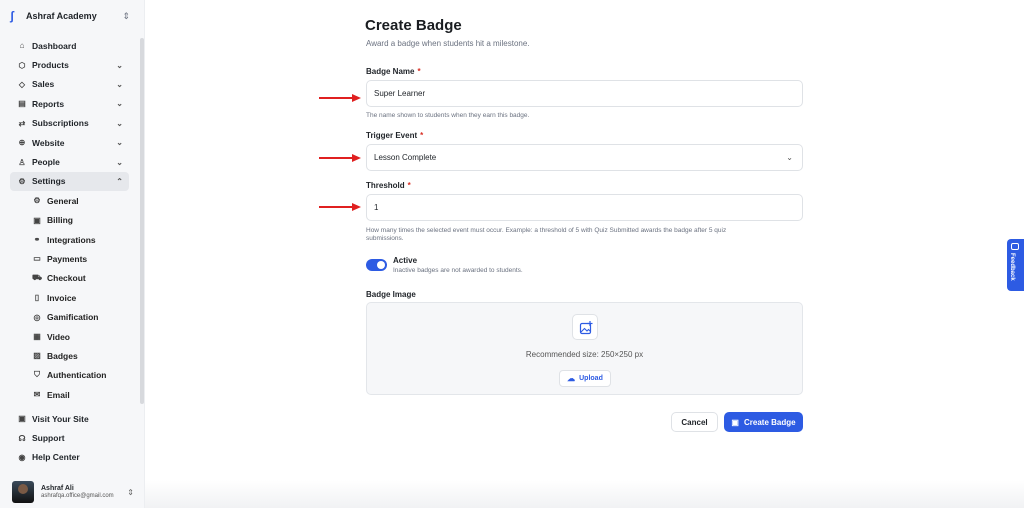 This screenshot has height=508, width=1024. Describe the element at coordinates (584, 348) in the screenshot. I see `image-dropzone: Recommended size: 250×250 px ☁ Upload` at that location.